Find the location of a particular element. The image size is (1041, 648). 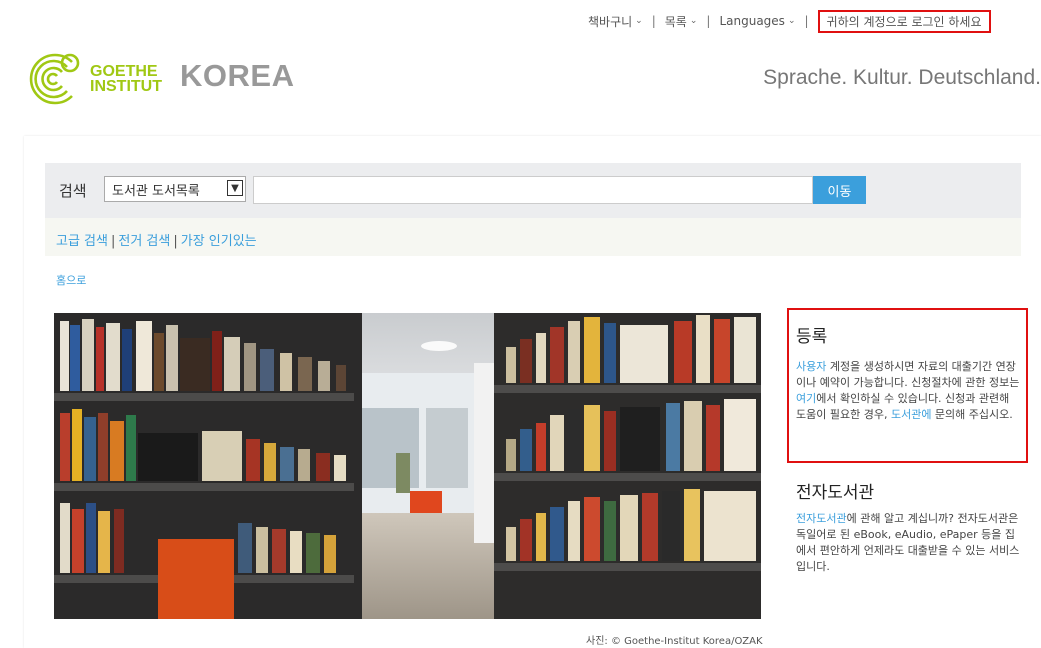

goethe-logo: GOETHE INSTITUT is located at coordinates (92, 79).